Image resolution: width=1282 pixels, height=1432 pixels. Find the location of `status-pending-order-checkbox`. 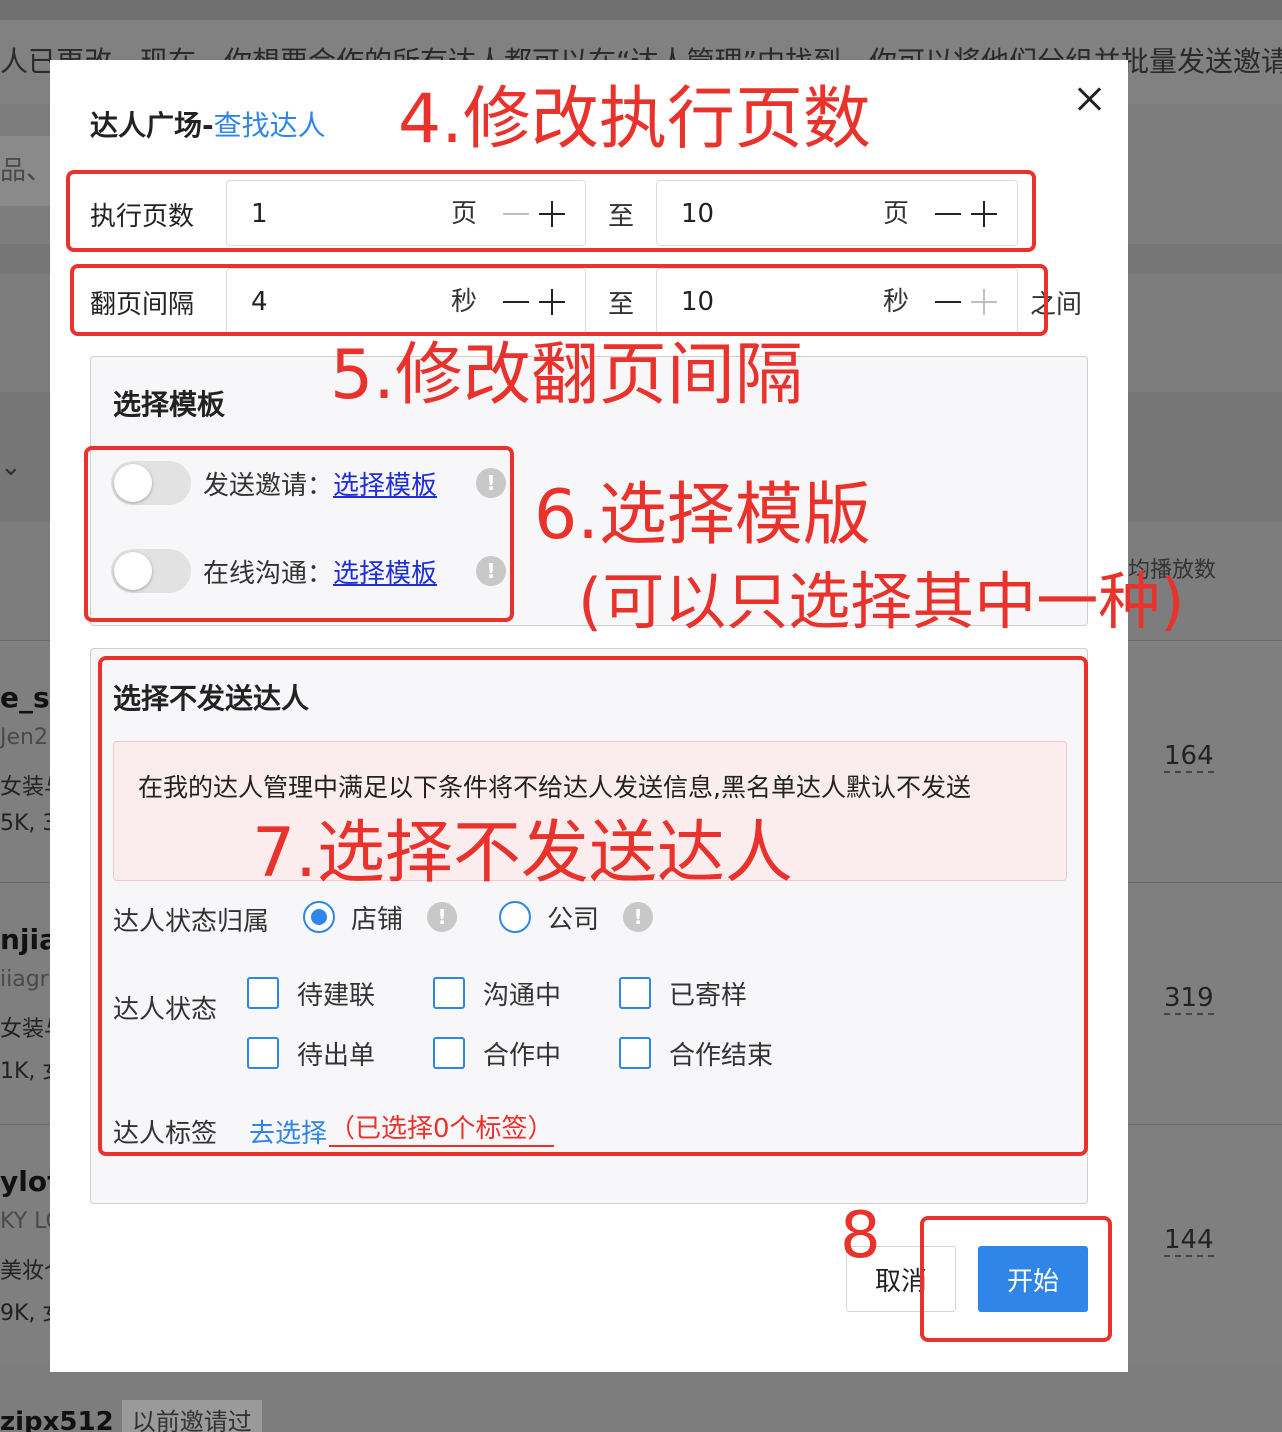

status-pending-order-checkbox is located at coordinates (263, 1053).